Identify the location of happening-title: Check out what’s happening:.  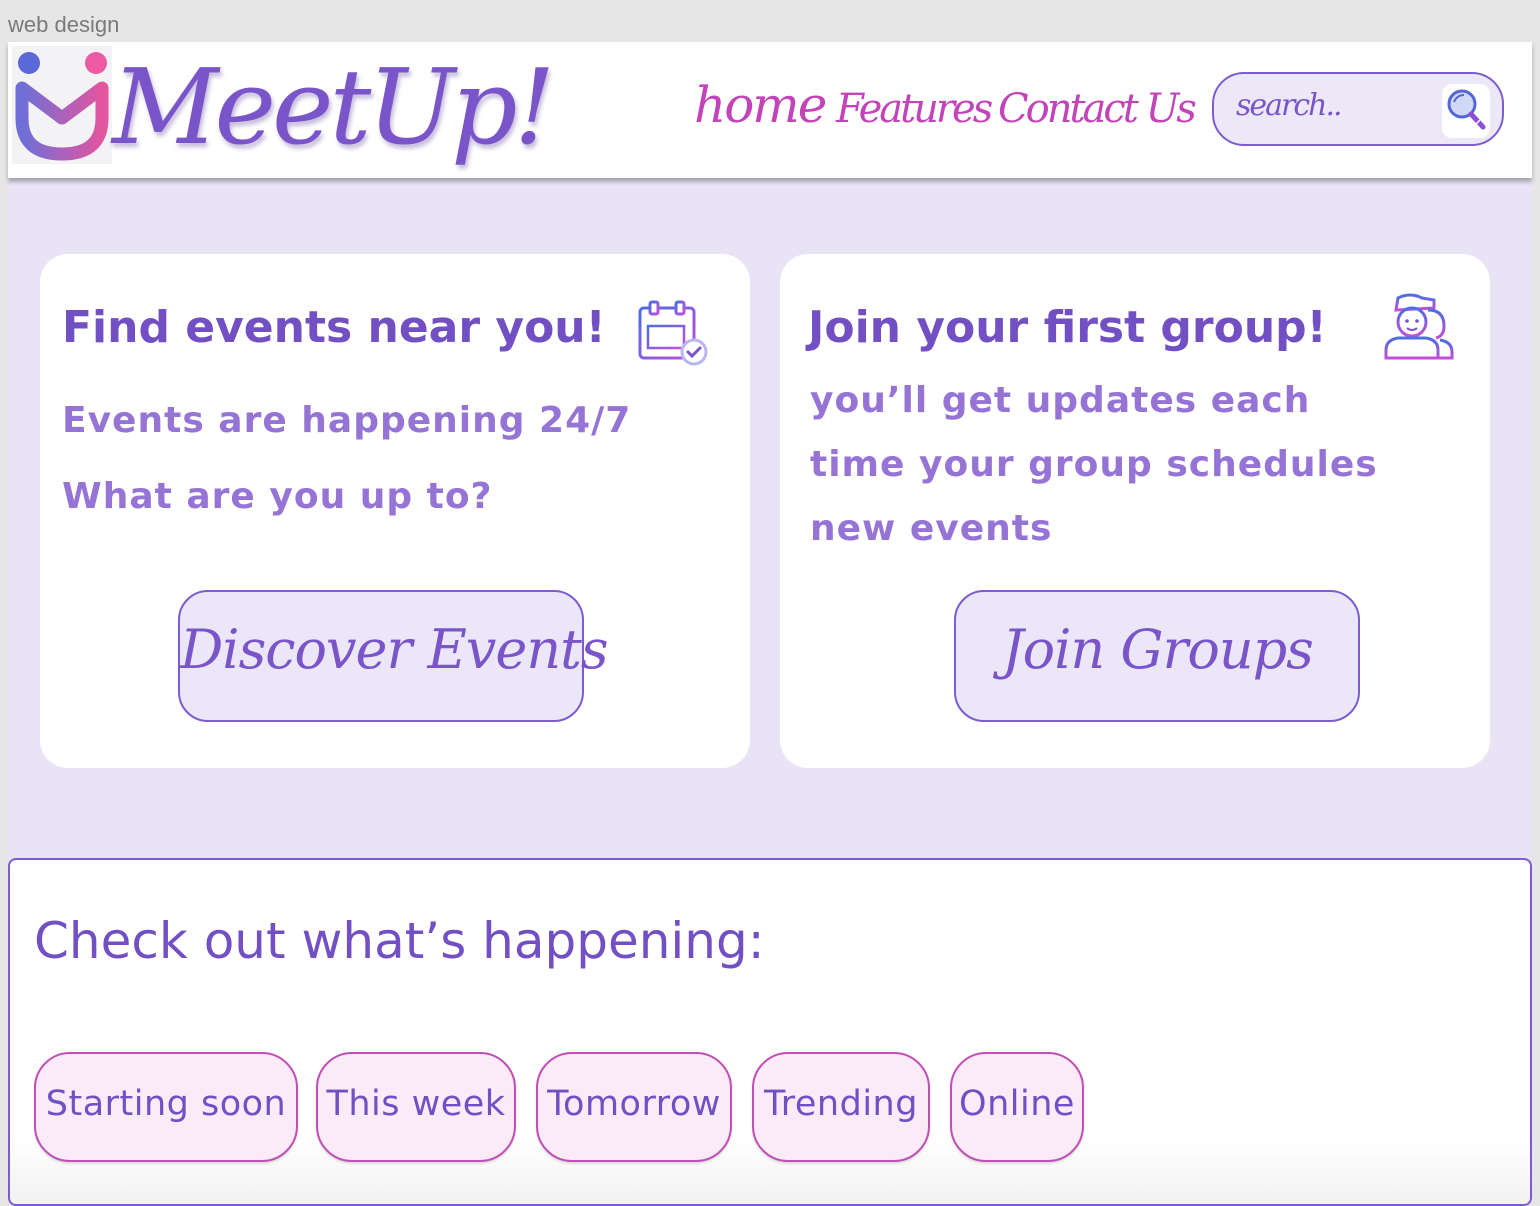
(399, 941).